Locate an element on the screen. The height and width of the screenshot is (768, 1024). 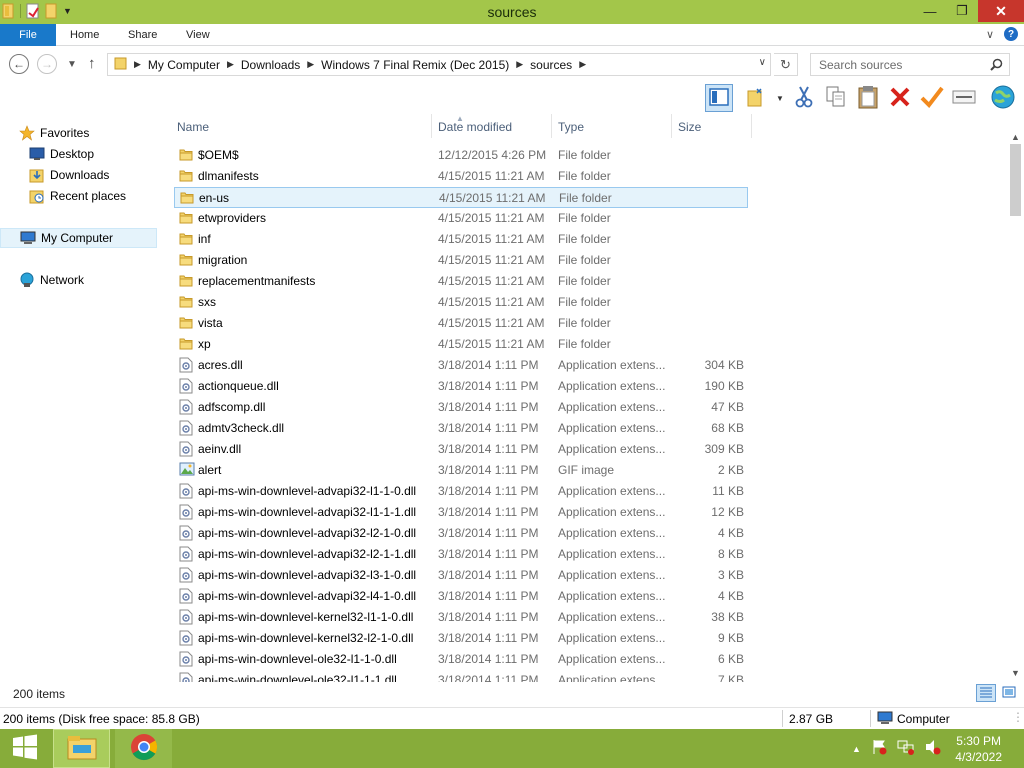
delete-icon is located at coordinates (900, 98).